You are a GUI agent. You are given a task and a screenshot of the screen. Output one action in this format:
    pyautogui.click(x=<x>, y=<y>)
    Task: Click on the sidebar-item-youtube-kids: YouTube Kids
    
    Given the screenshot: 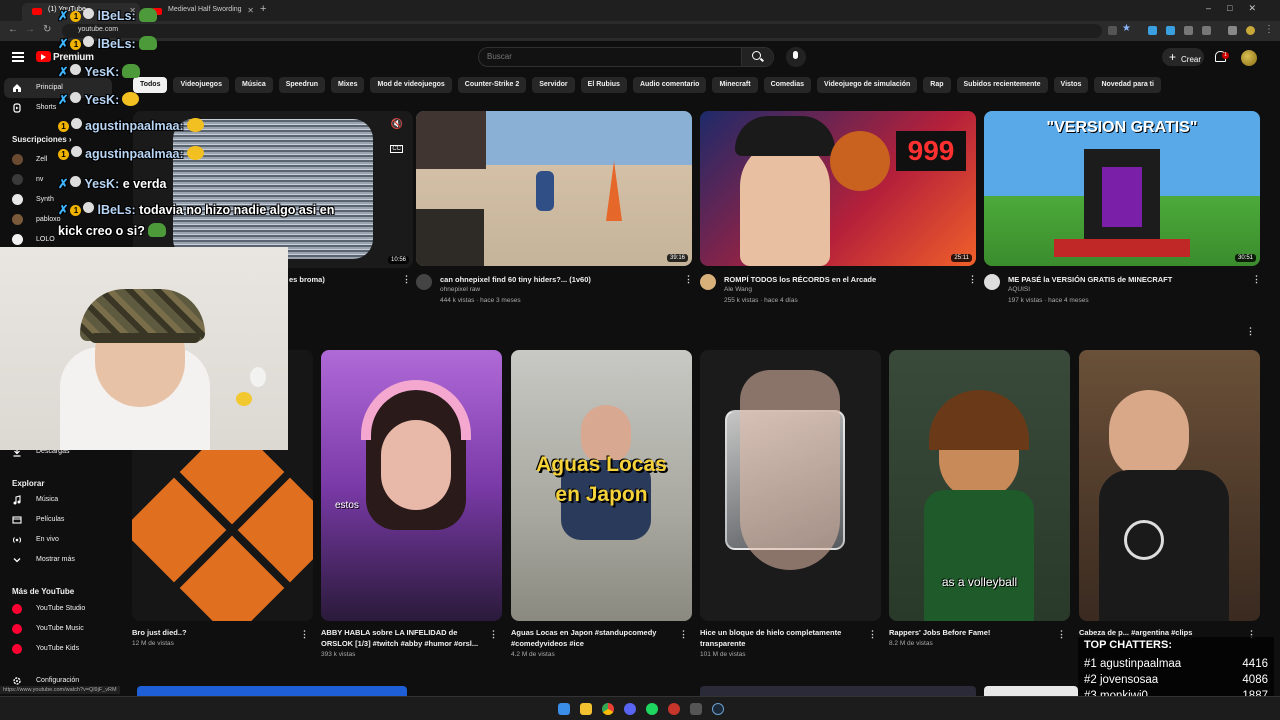 What is the action you would take?
    pyautogui.click(x=56, y=649)
    